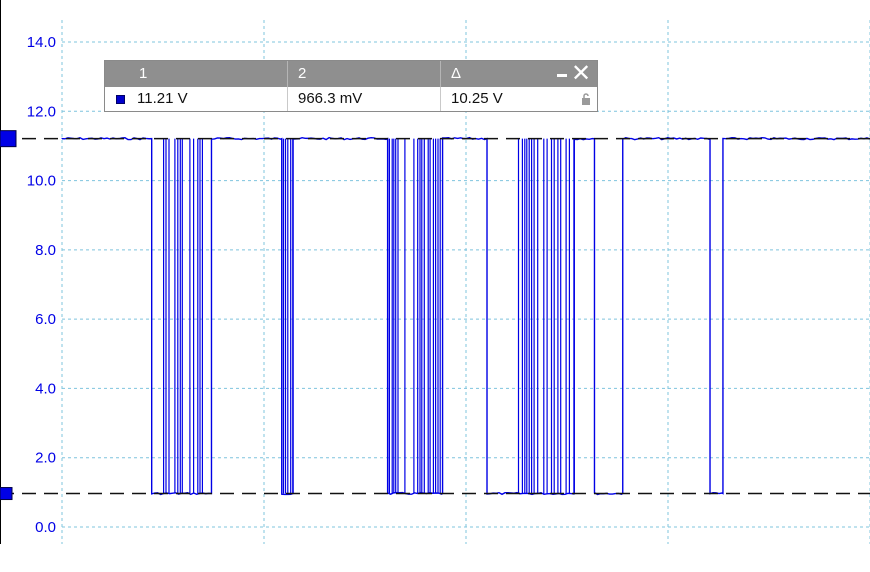 Image resolution: width=870 pixels, height=572 pixels. What do you see at coordinates (562, 75) in the screenshot?
I see `minimize-icon` at bounding box center [562, 75].